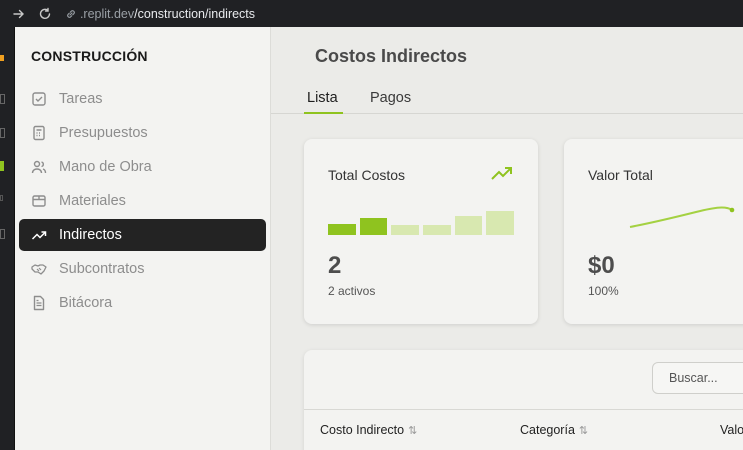 The width and height of the screenshot is (743, 450). I want to click on sidebar-item-label: Mano de Obra, so click(105, 167).